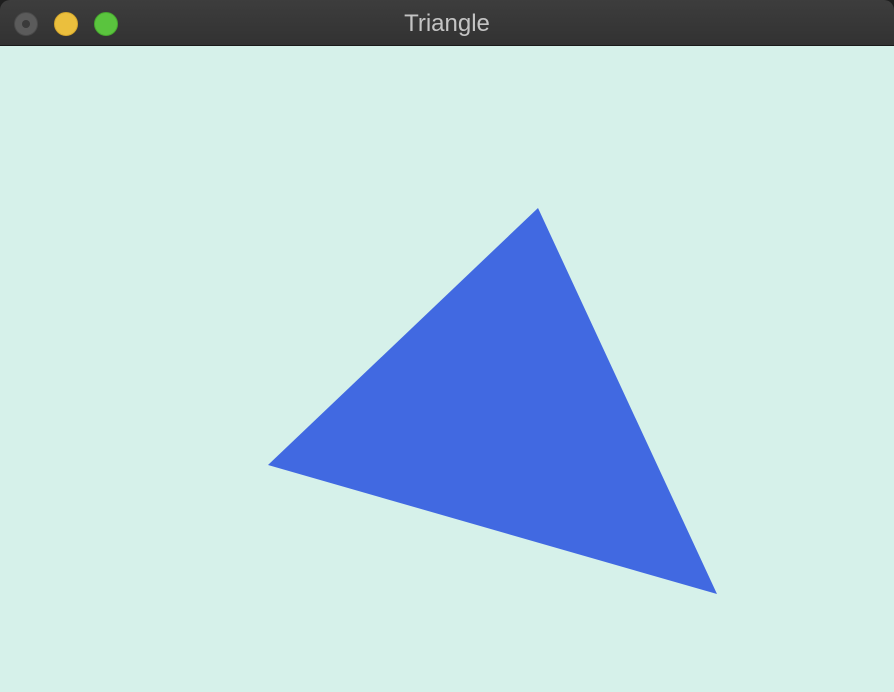 This screenshot has height=692, width=894. I want to click on zoom-button, so click(106, 24).